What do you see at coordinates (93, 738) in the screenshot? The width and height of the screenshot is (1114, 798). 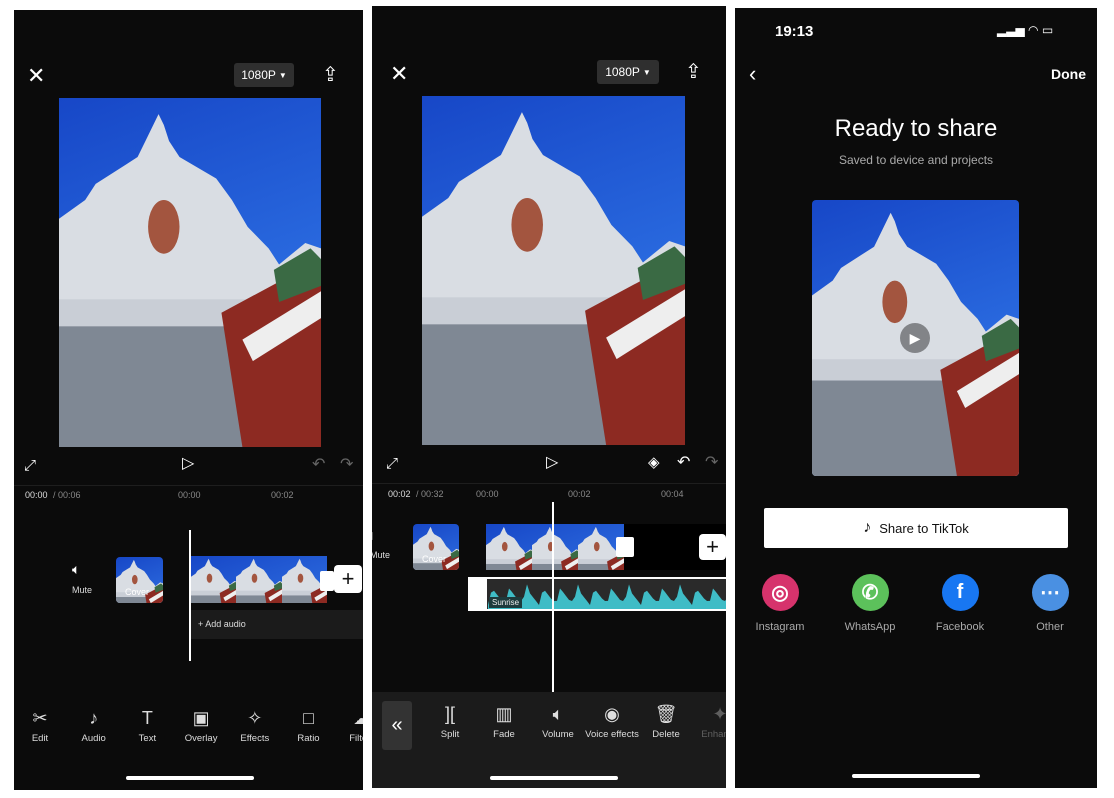 I see `tool-label: Audio` at bounding box center [93, 738].